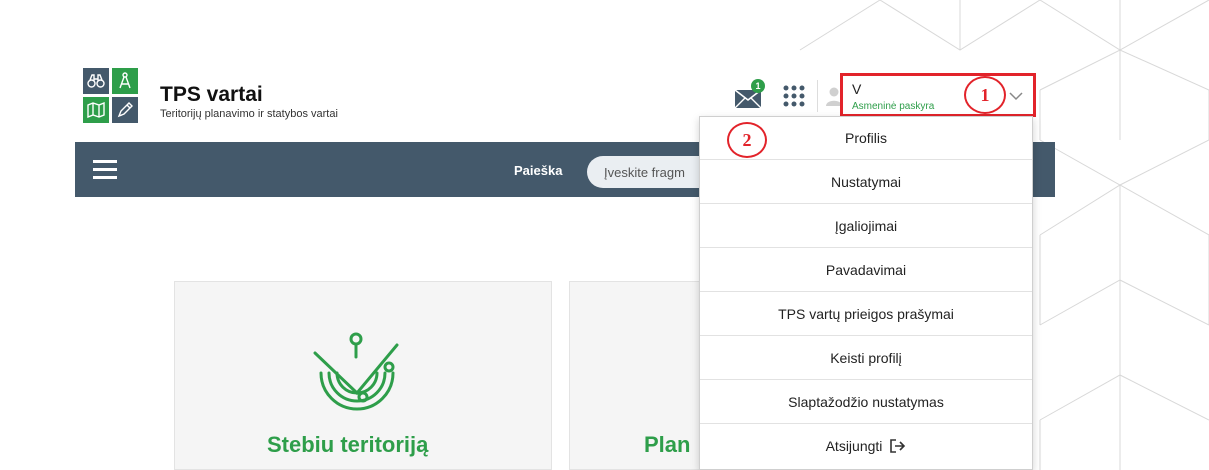  What do you see at coordinates (538, 170) in the screenshot?
I see `search-label: Paieška` at bounding box center [538, 170].